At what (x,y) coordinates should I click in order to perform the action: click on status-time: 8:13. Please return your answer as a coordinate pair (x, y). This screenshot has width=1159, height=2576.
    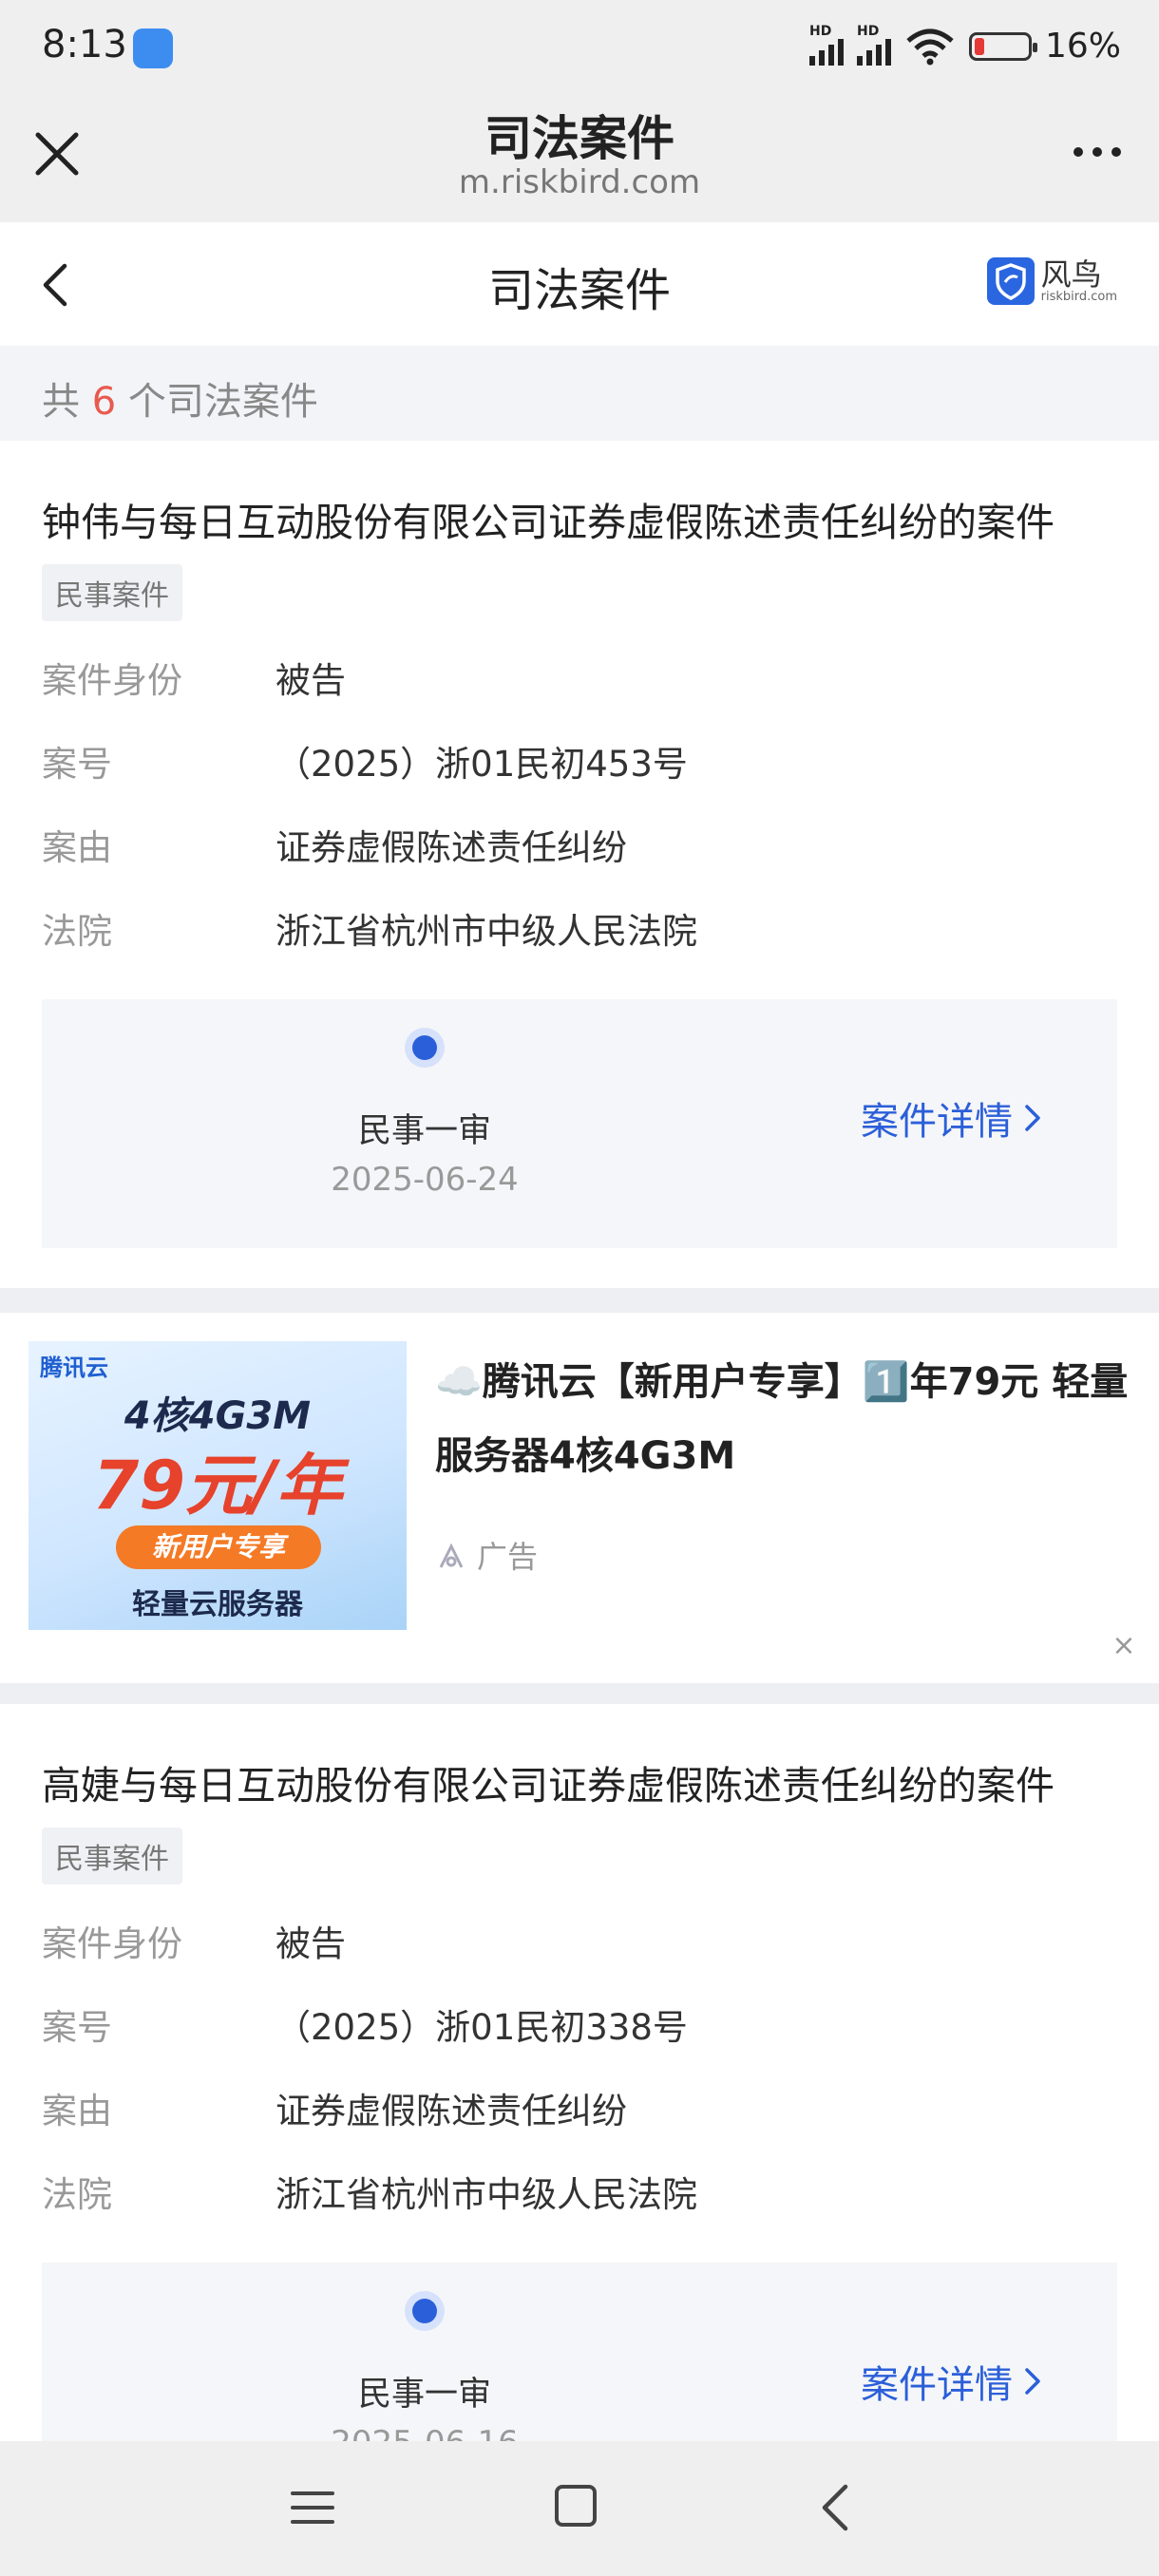
    Looking at the image, I should click on (84, 44).